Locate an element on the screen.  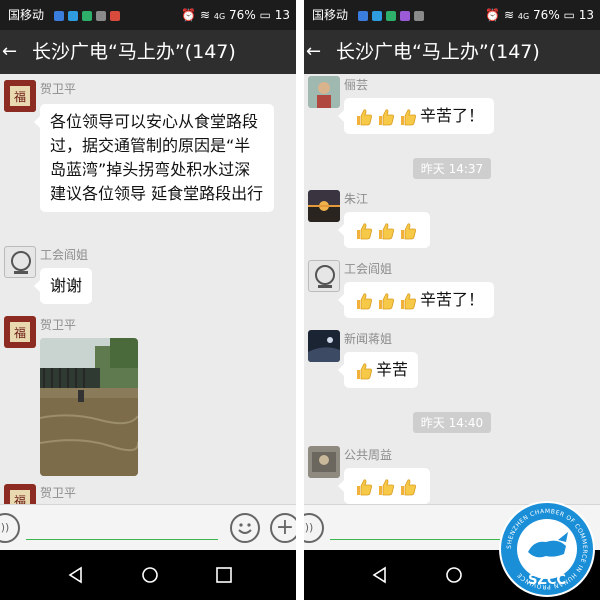
sender-name: 俪芸 is located at coordinates (356, 85).